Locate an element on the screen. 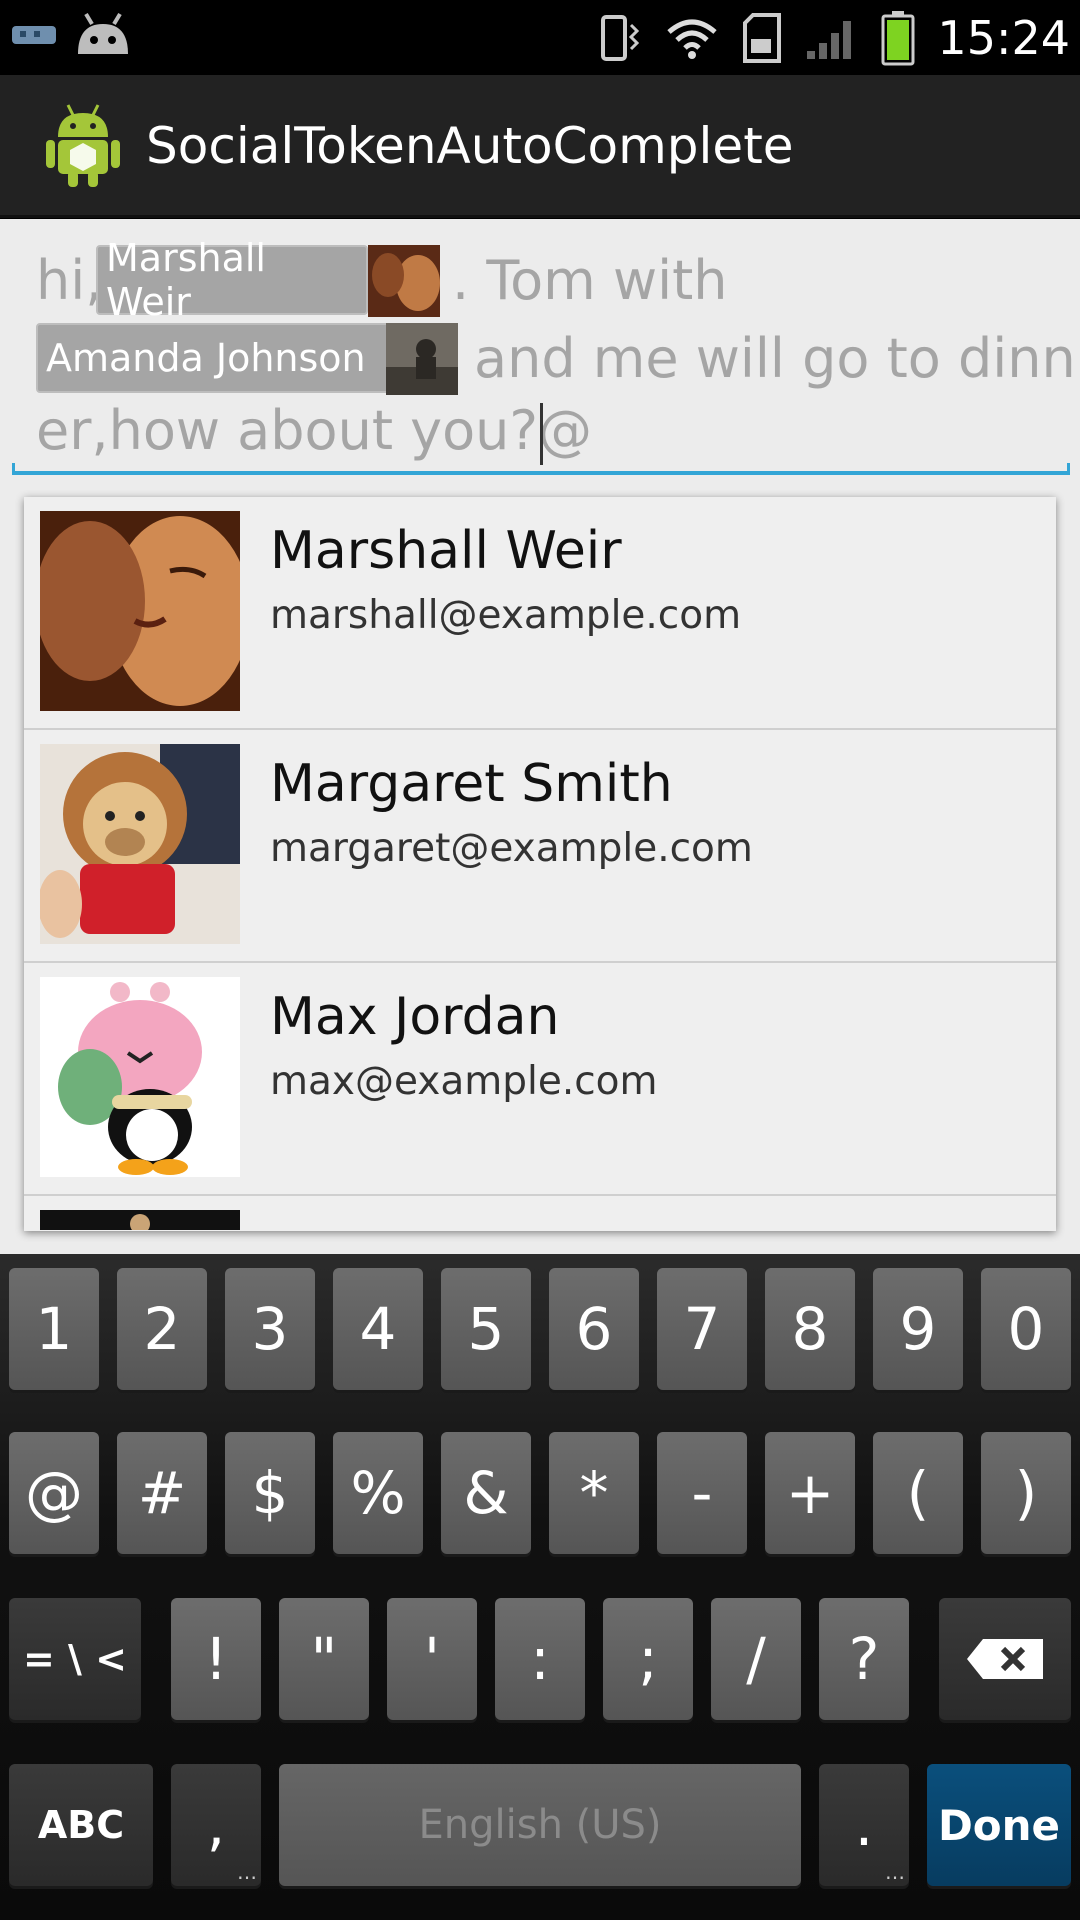  suggestion-item-max: Max Jordan max@example.com is located at coordinates (540, 1079).